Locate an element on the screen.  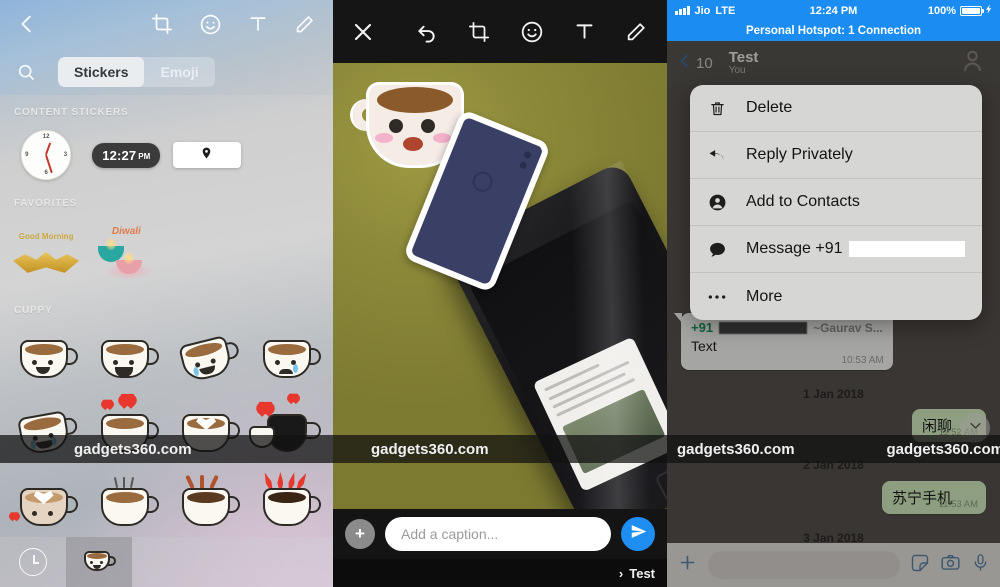
tab-recents is located at coordinates (33, 562).